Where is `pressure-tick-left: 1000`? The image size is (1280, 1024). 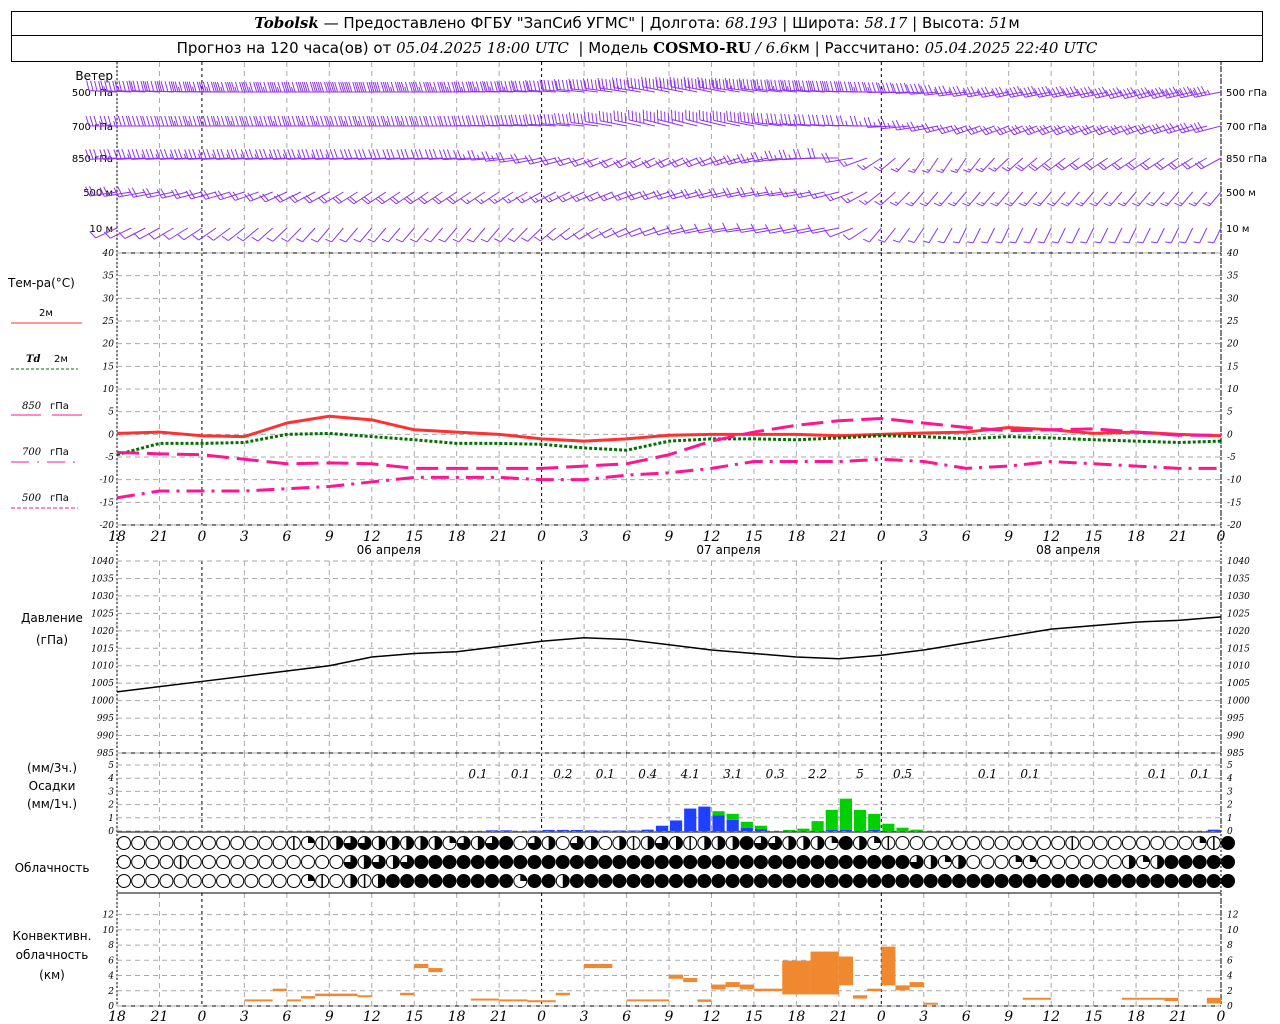
pressure-tick-left: 1000 is located at coordinates (102, 702).